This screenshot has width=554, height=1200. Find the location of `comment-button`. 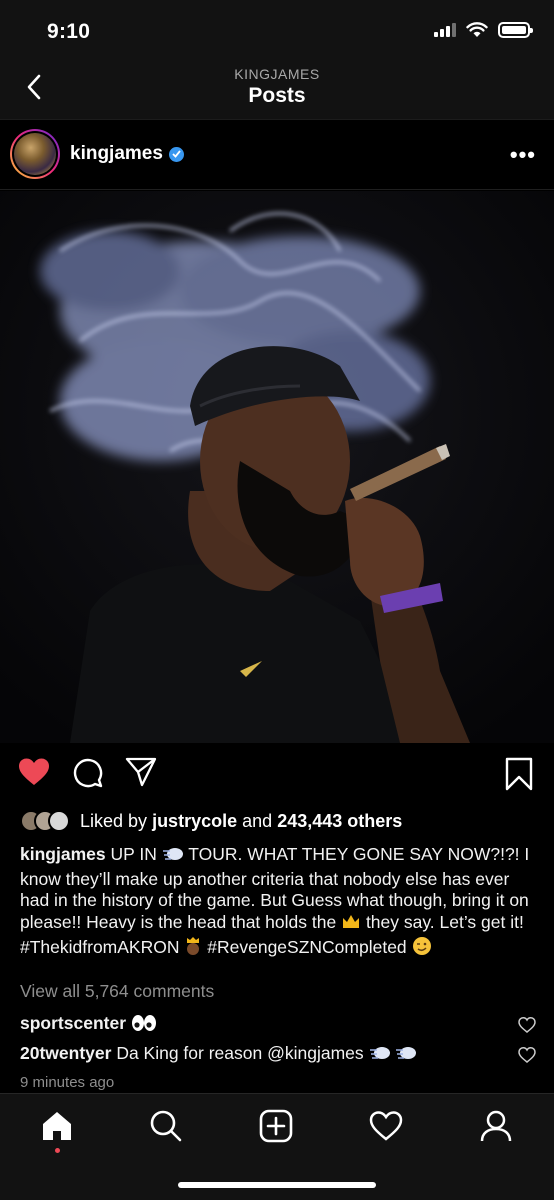

comment-button is located at coordinates (88, 773).